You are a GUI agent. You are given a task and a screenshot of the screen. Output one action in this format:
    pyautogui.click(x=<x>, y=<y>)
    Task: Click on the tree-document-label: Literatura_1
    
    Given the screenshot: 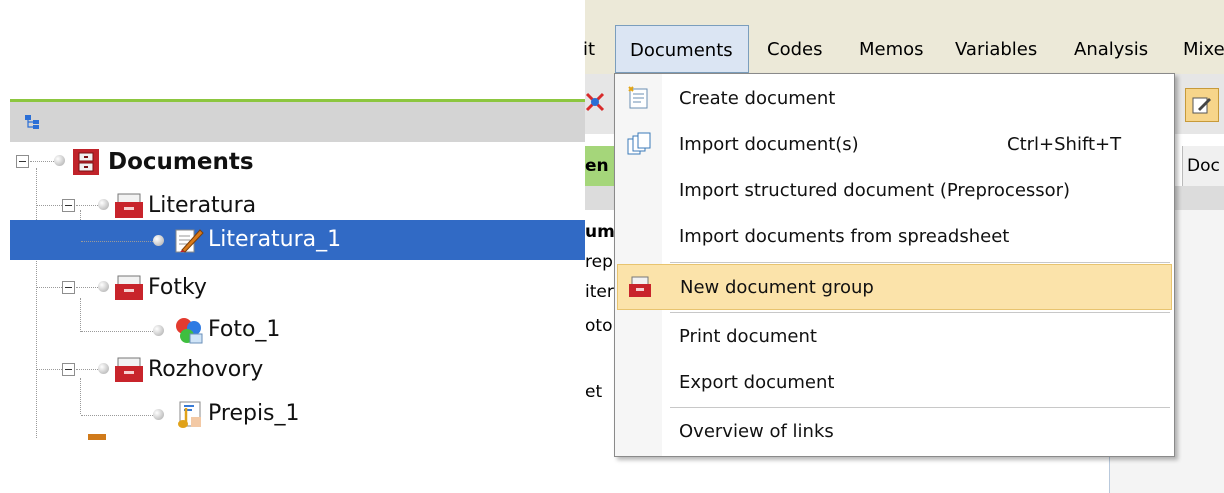 What is the action you would take?
    pyautogui.click(x=275, y=239)
    